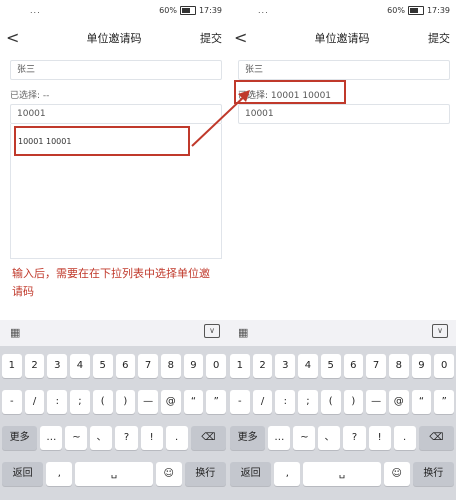 This screenshot has height=500, width=456. I want to click on keyboard-toolbar: ▦ ∨, so click(114, 333).